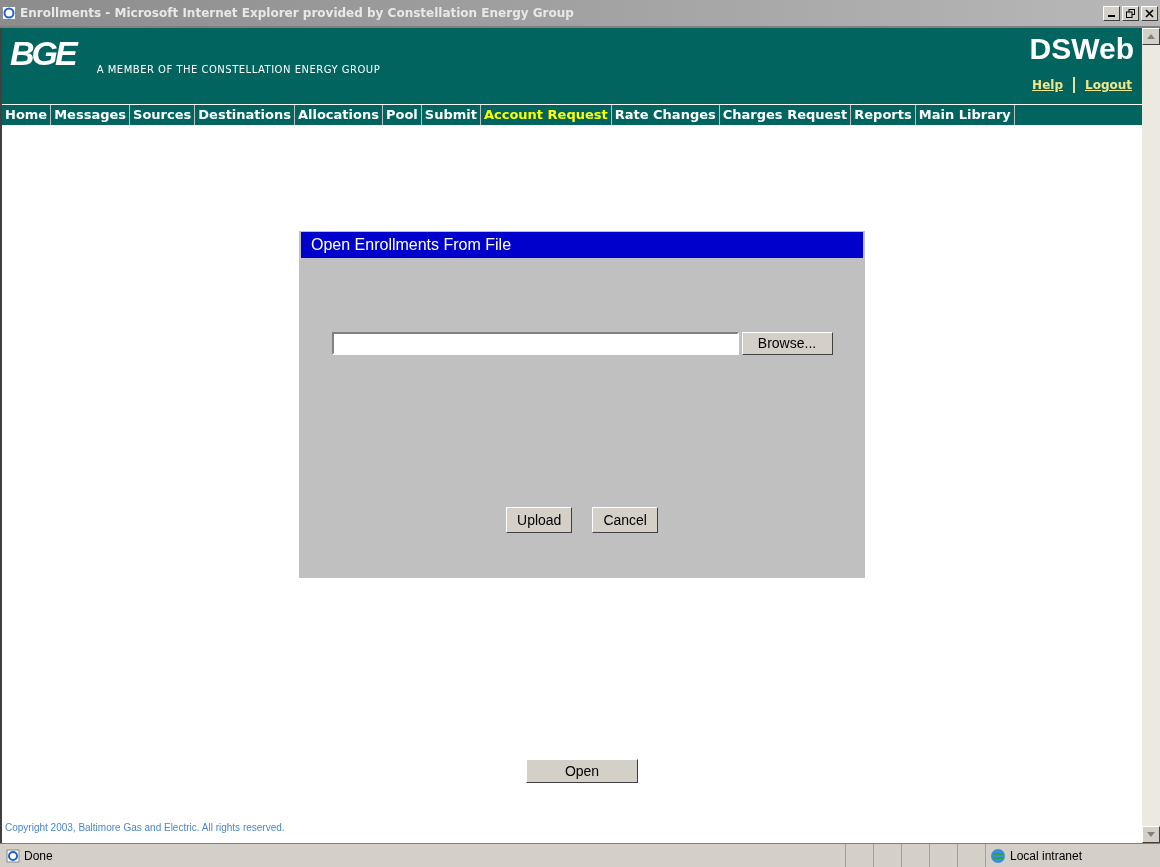  What do you see at coordinates (965, 115) in the screenshot?
I see `nav-tab: Main Library` at bounding box center [965, 115].